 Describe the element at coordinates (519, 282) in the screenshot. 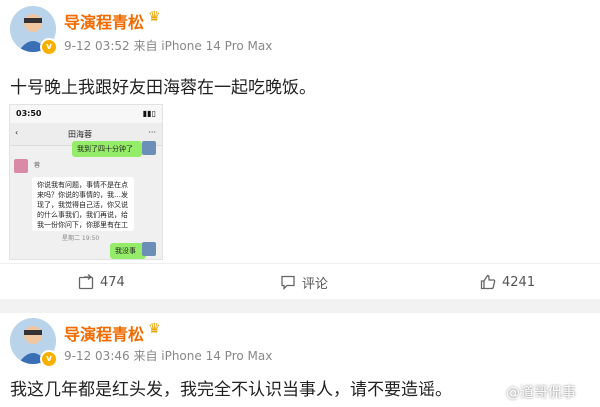

I see `like-count: 4241` at that location.